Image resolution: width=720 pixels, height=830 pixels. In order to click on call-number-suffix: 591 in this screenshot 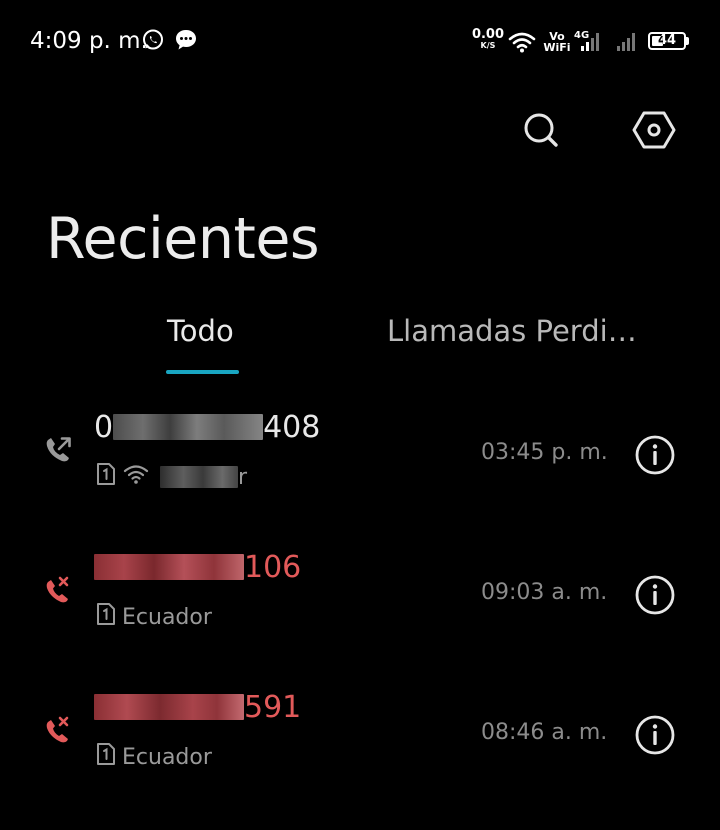, I will do `click(273, 707)`.